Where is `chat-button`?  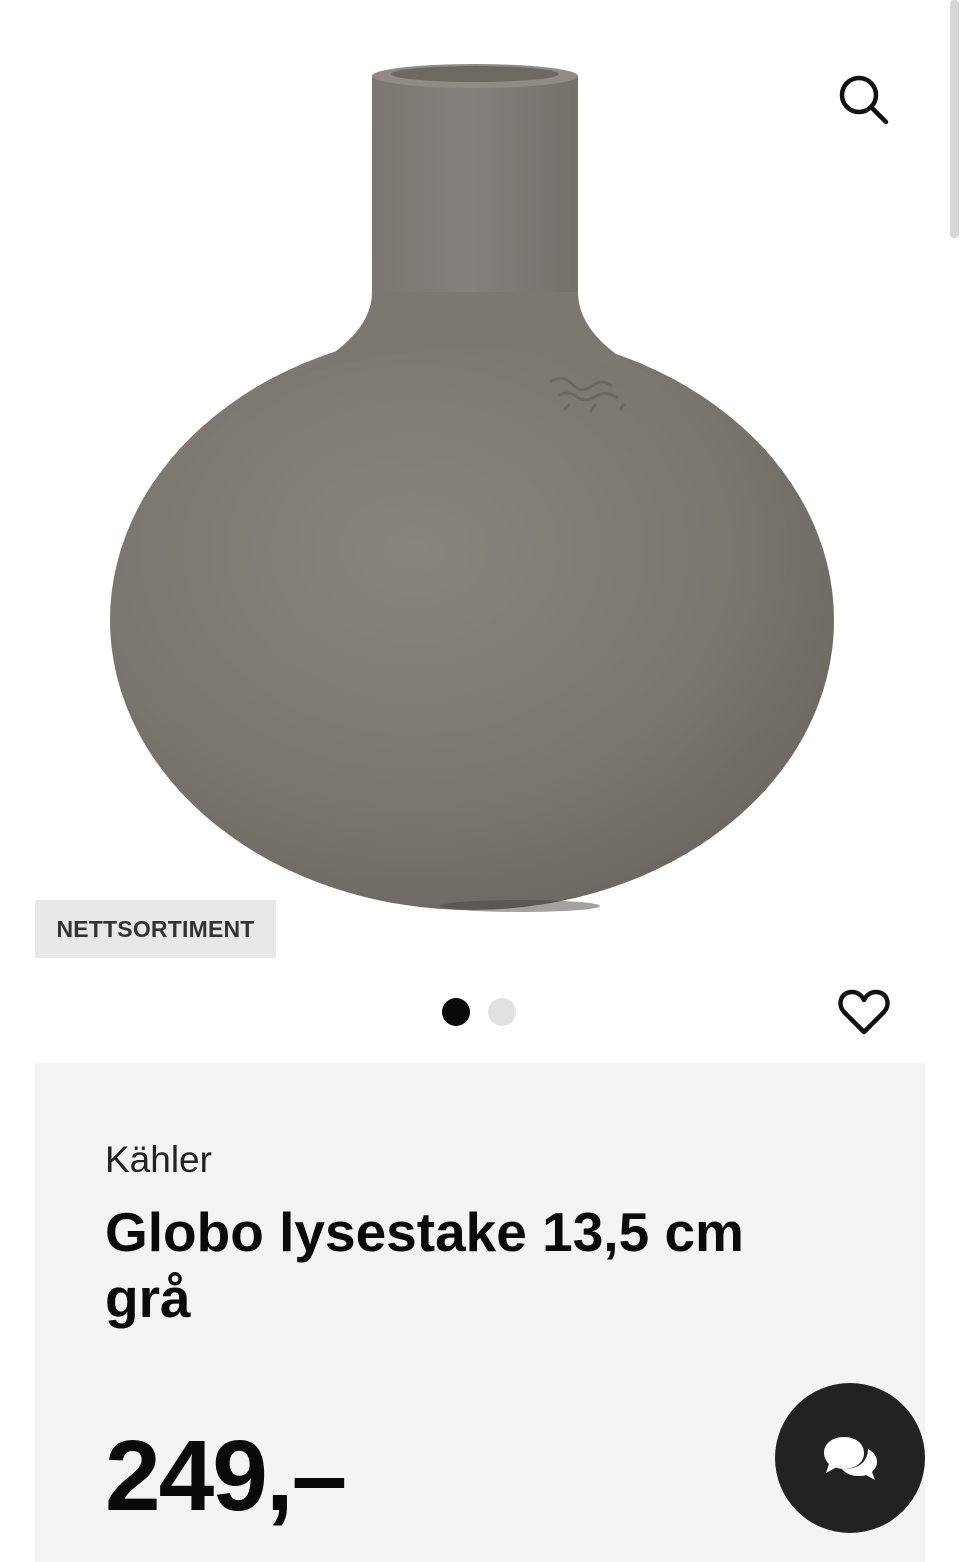 chat-button is located at coordinates (850, 1458).